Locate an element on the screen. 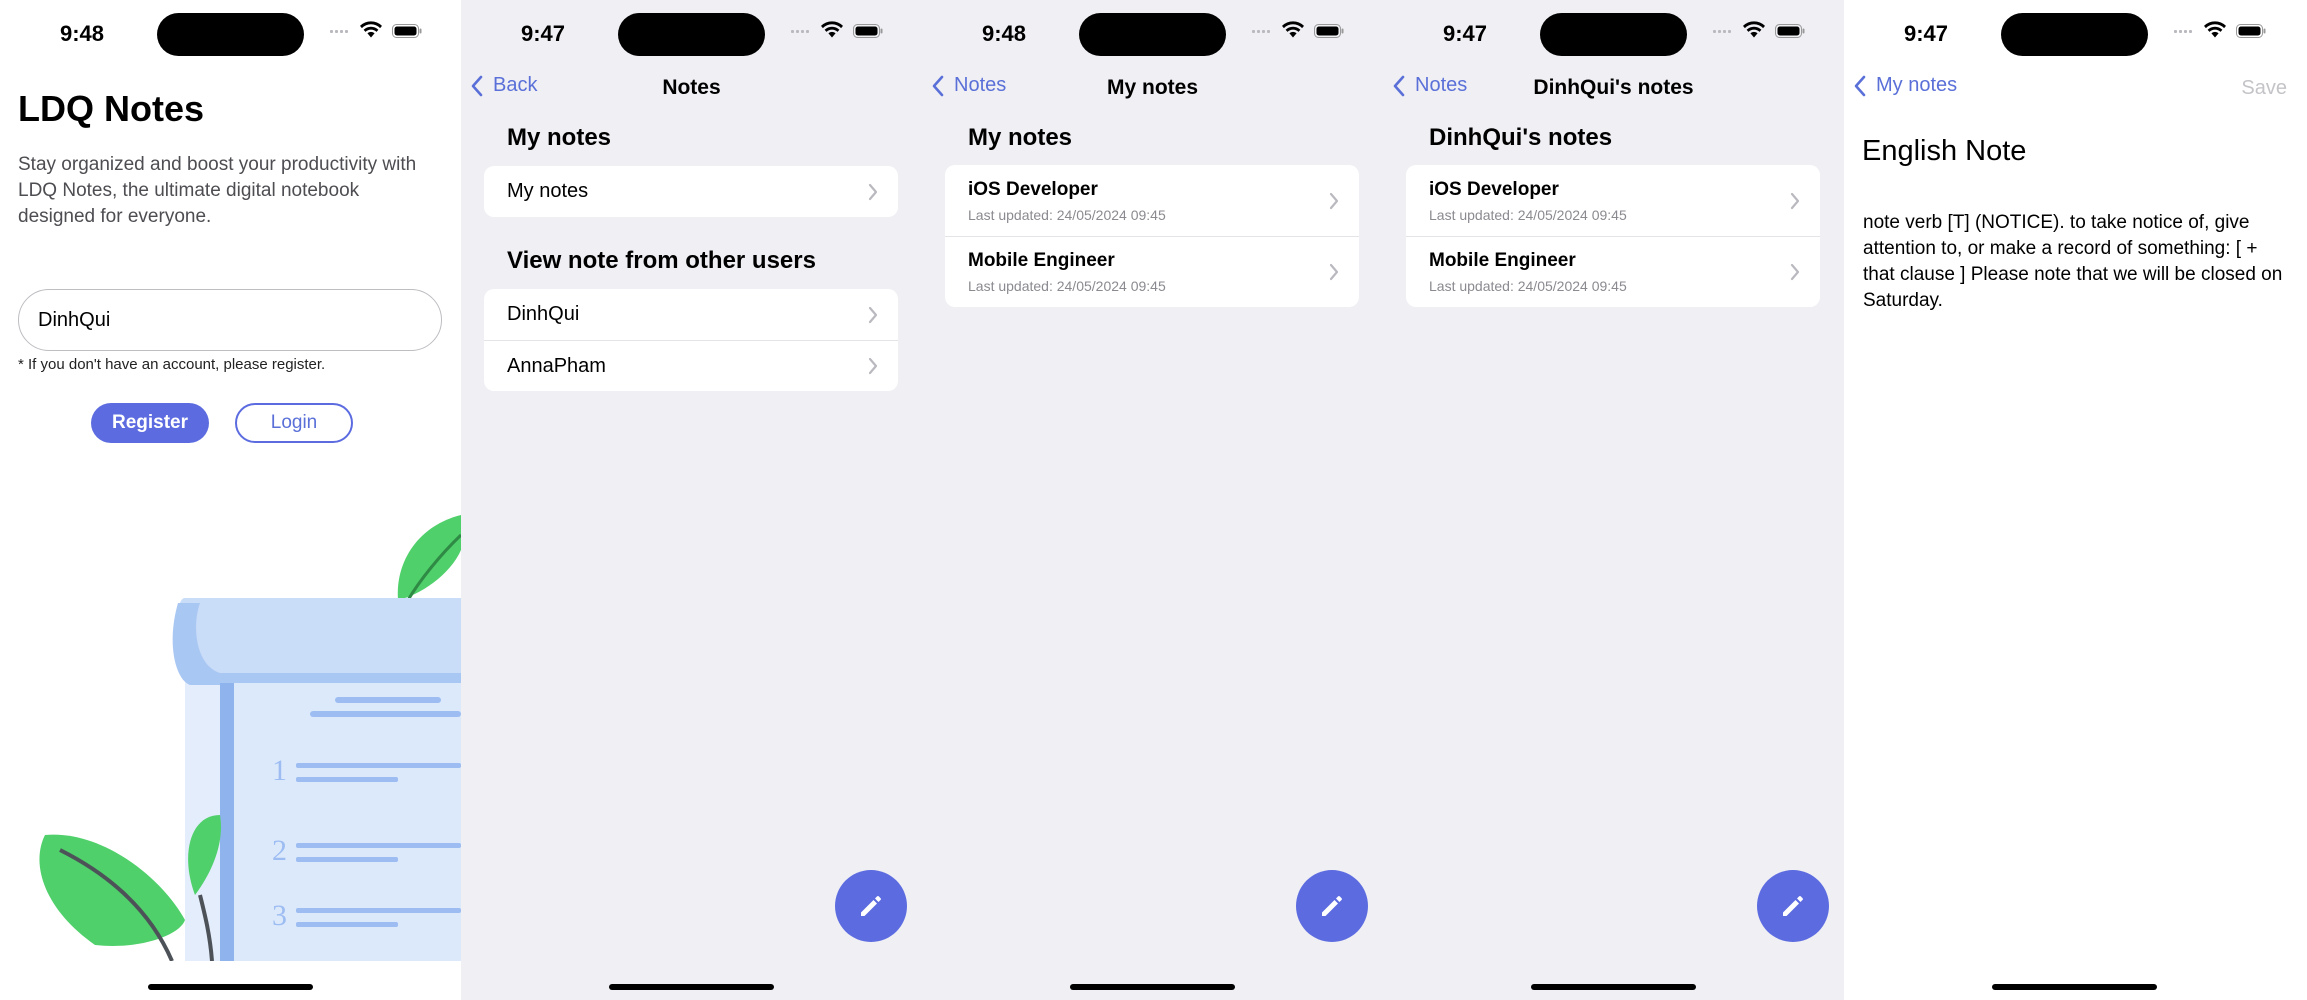 Image resolution: width=2307 pixels, height=1000 pixels. list-item-my-notes: My notes is located at coordinates (691, 191).